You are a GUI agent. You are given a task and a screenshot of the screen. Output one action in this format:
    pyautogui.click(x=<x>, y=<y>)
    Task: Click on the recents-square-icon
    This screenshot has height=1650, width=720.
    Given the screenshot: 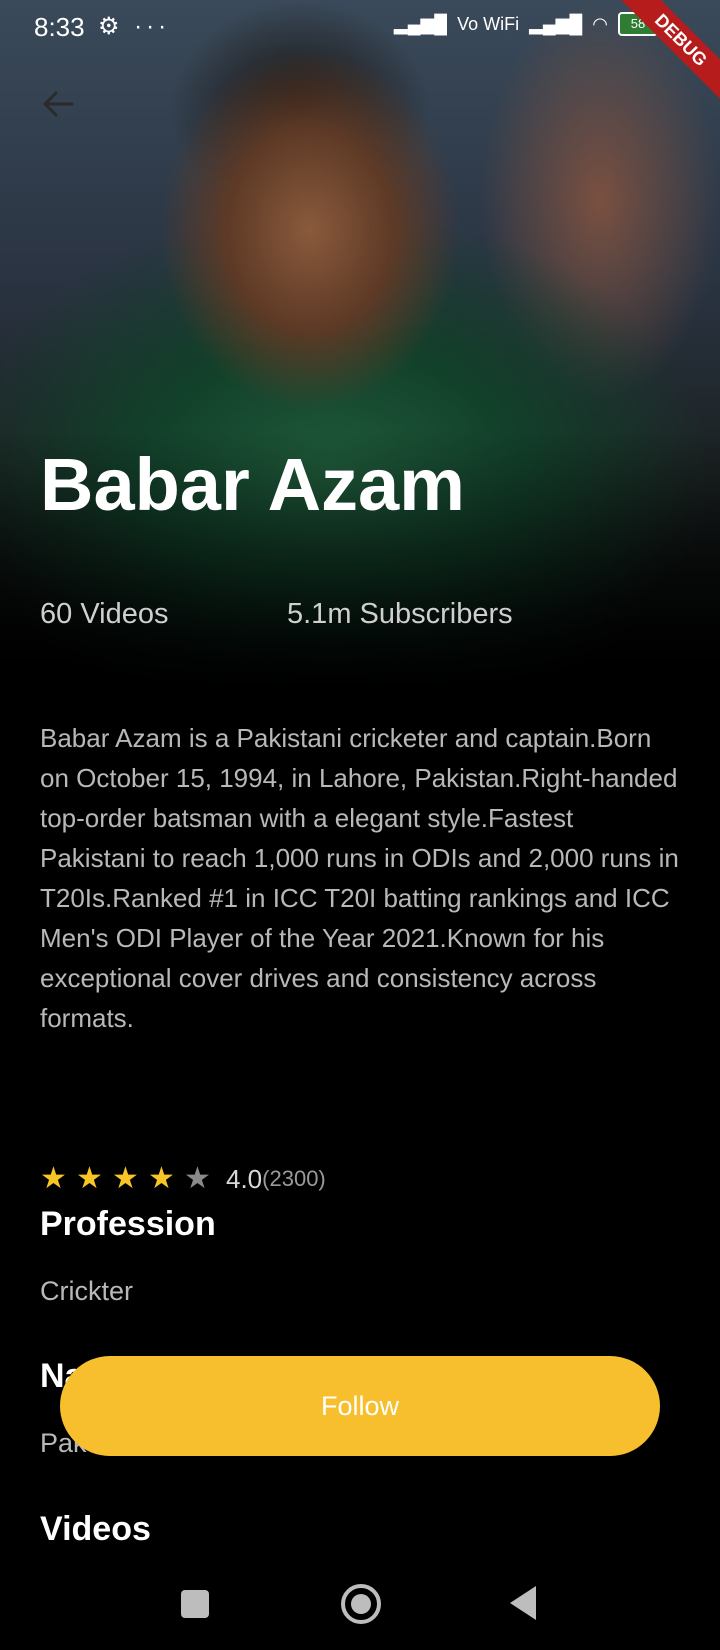 What is the action you would take?
    pyautogui.click(x=195, y=1604)
    